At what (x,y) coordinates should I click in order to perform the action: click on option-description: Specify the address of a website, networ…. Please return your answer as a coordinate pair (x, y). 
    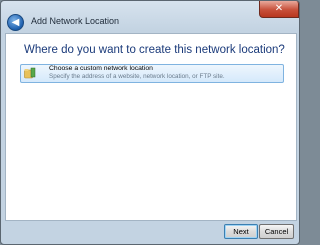
    Looking at the image, I should click on (137, 76).